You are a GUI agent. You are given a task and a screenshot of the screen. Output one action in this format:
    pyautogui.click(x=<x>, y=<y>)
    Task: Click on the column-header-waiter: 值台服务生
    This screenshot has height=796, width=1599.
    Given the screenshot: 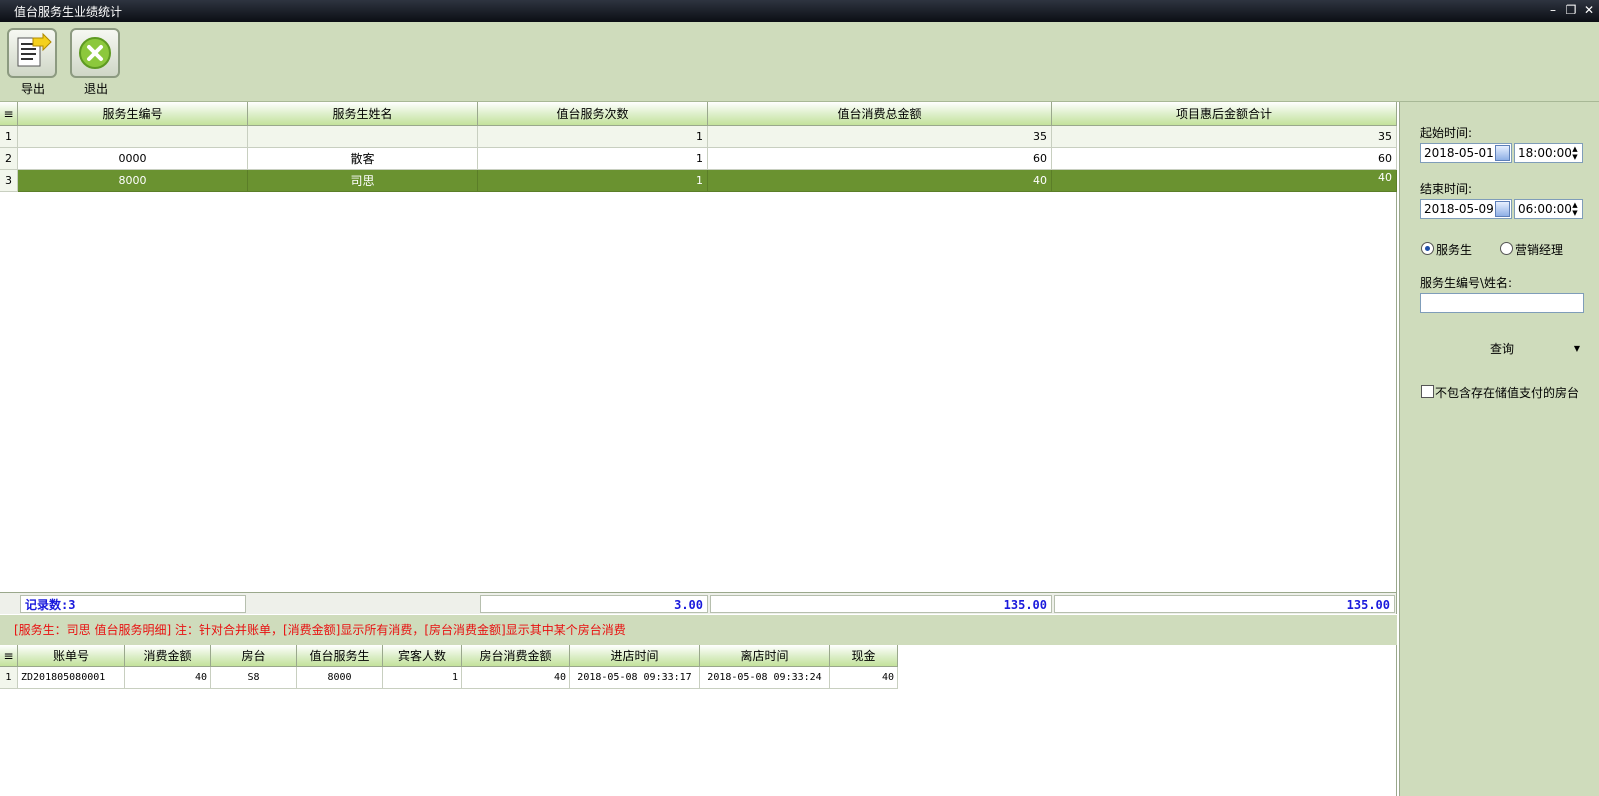 What is the action you would take?
    pyautogui.click(x=340, y=656)
    